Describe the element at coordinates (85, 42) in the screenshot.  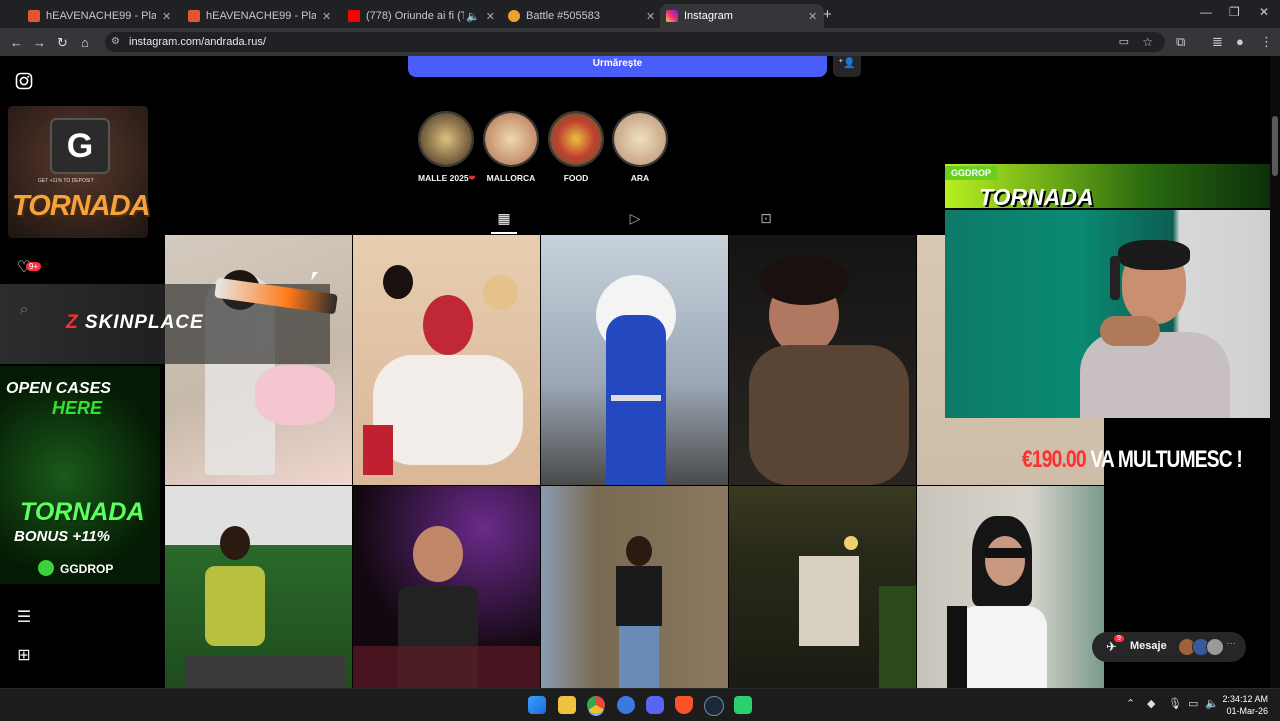
I see `home-icon: ⌂` at that location.